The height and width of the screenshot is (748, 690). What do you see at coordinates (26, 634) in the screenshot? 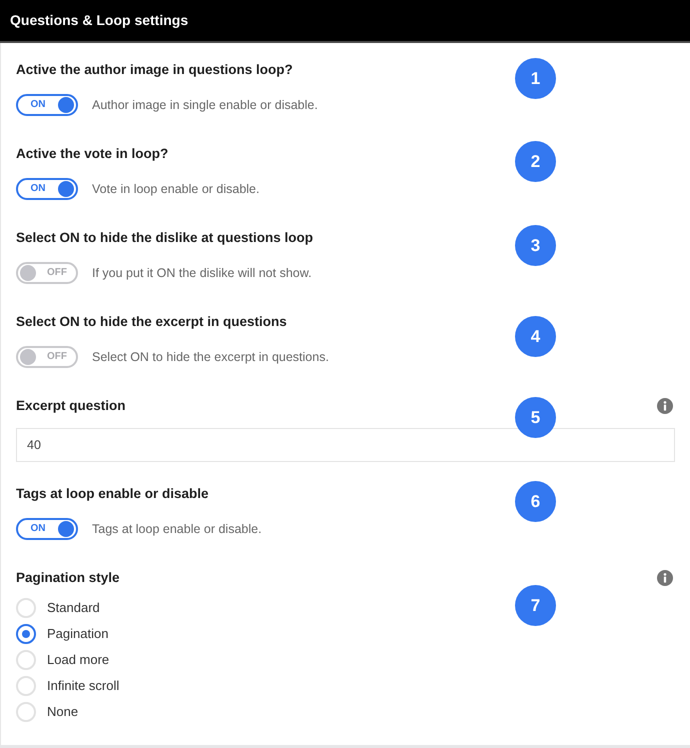
I see `radio-button` at bounding box center [26, 634].